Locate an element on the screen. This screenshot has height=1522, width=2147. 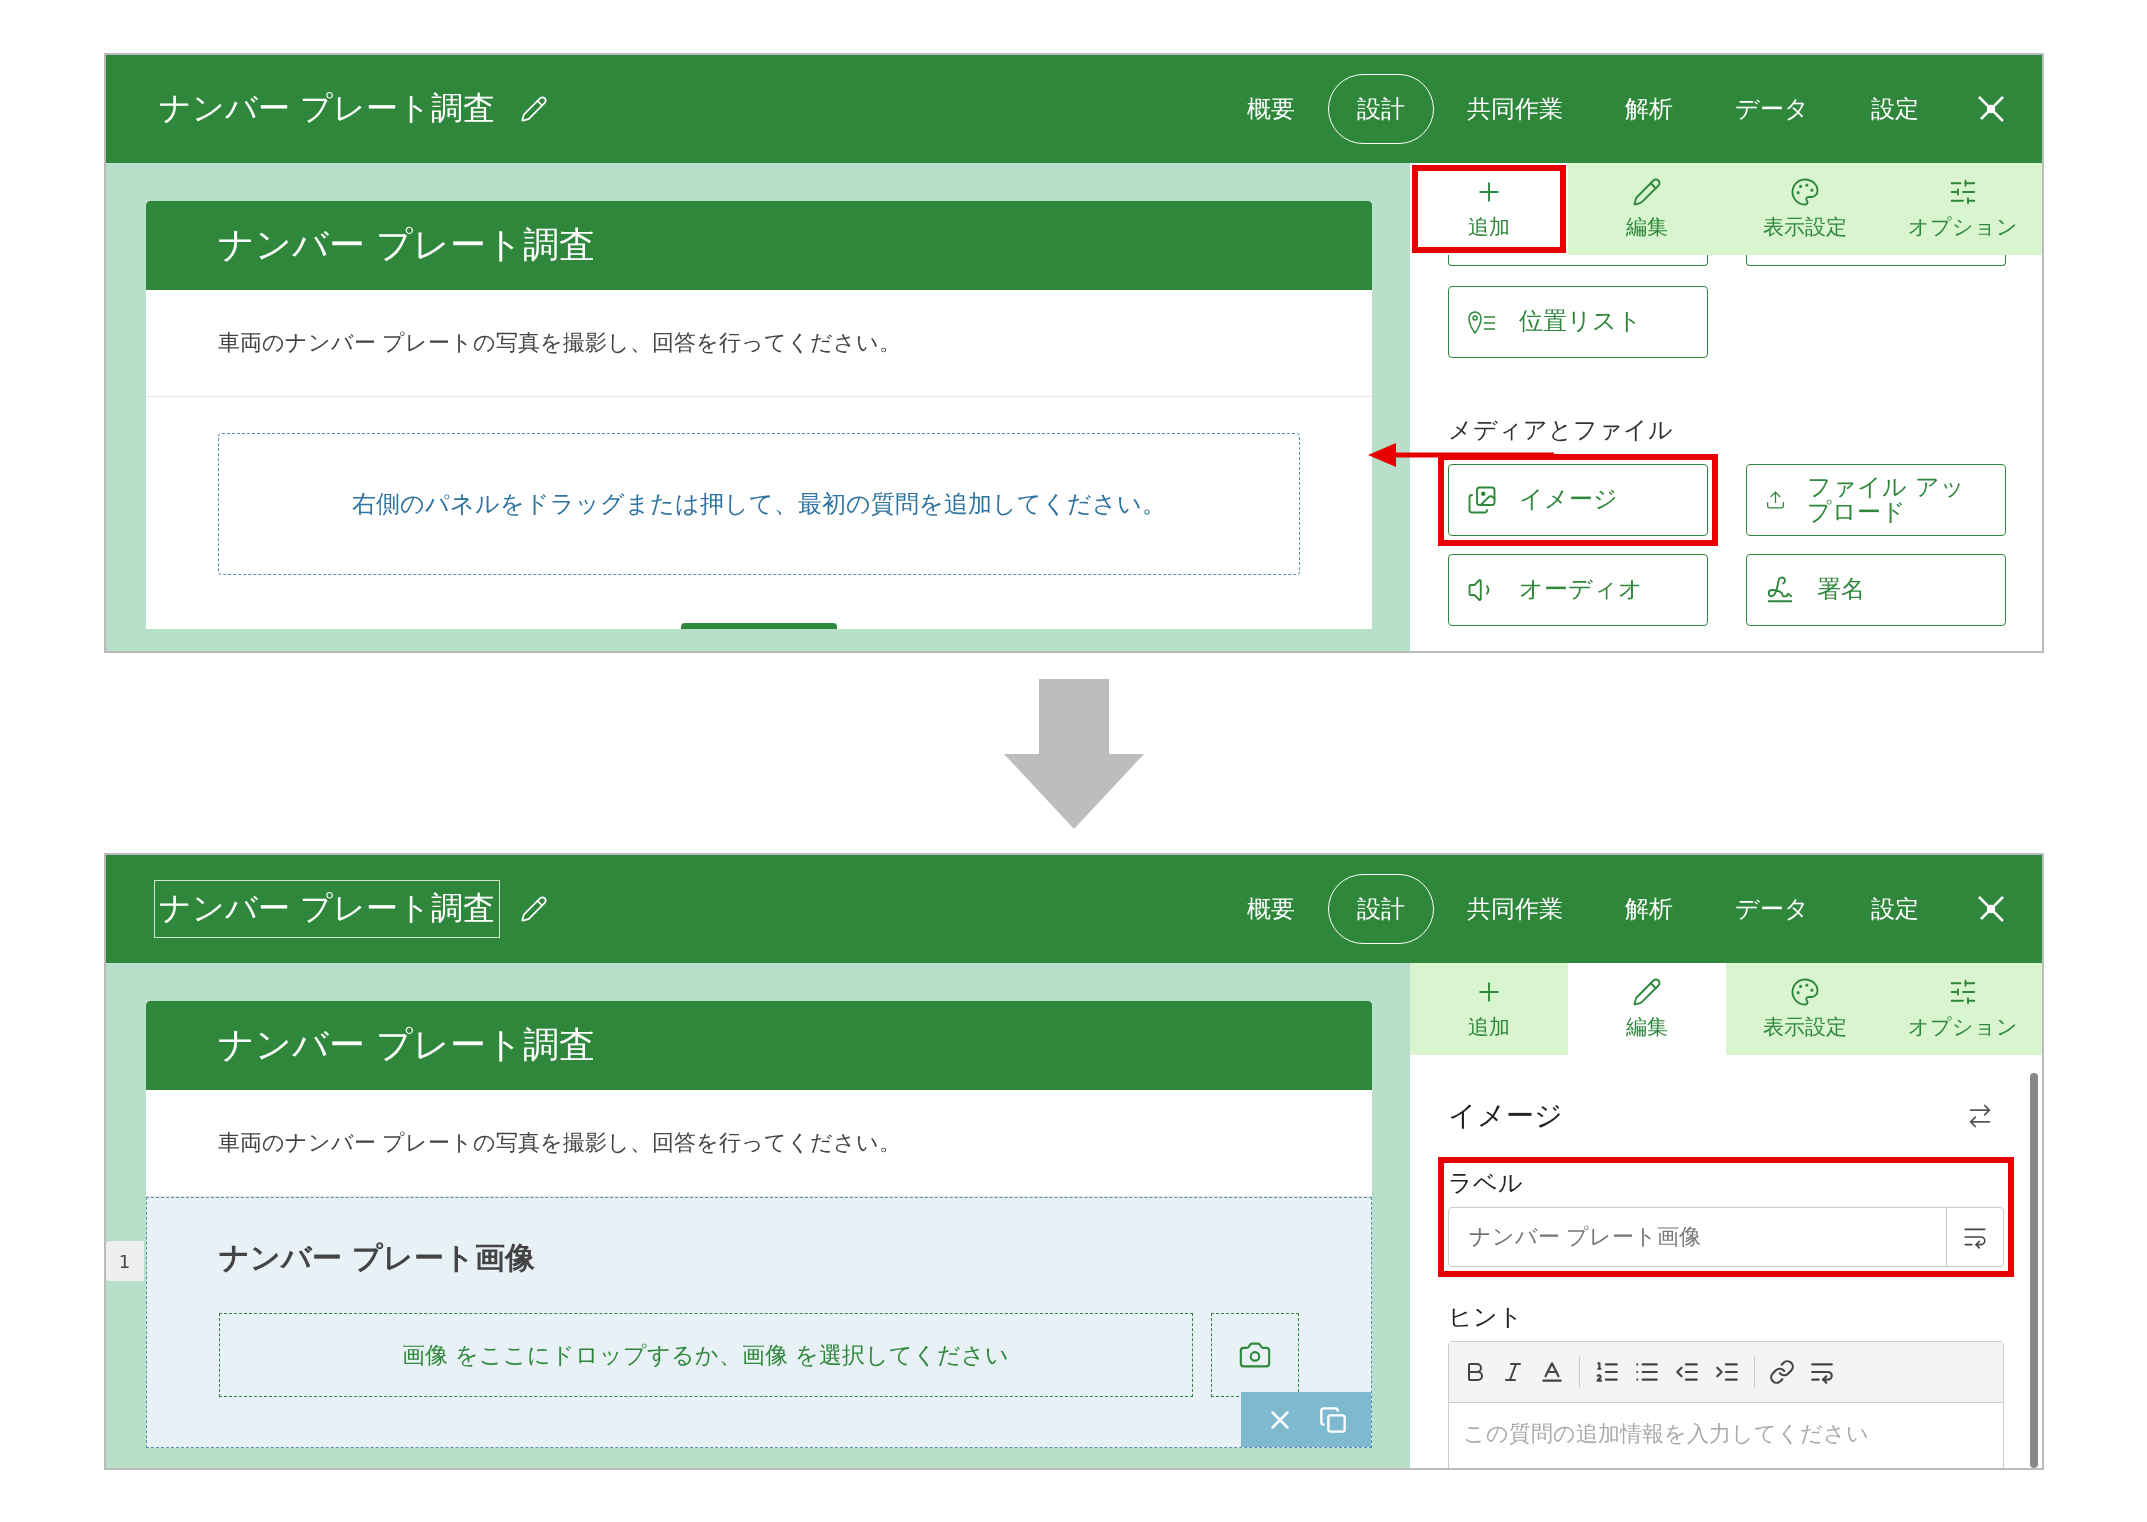
label-field: ナンバー プレート画像 is located at coordinates (1725, 1237).